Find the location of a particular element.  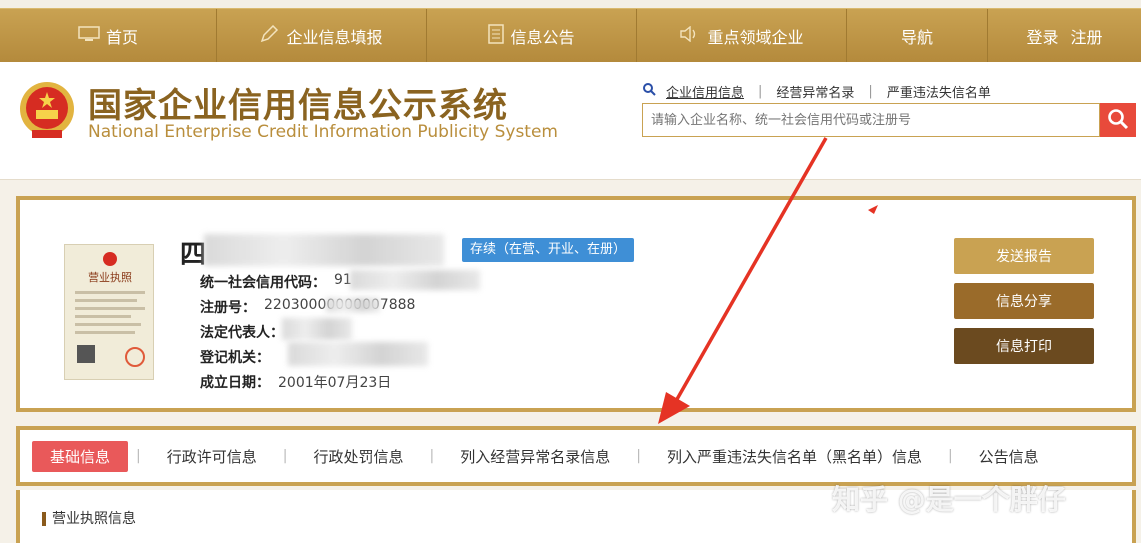

authority-label: 登记机关： is located at coordinates (235, 358).